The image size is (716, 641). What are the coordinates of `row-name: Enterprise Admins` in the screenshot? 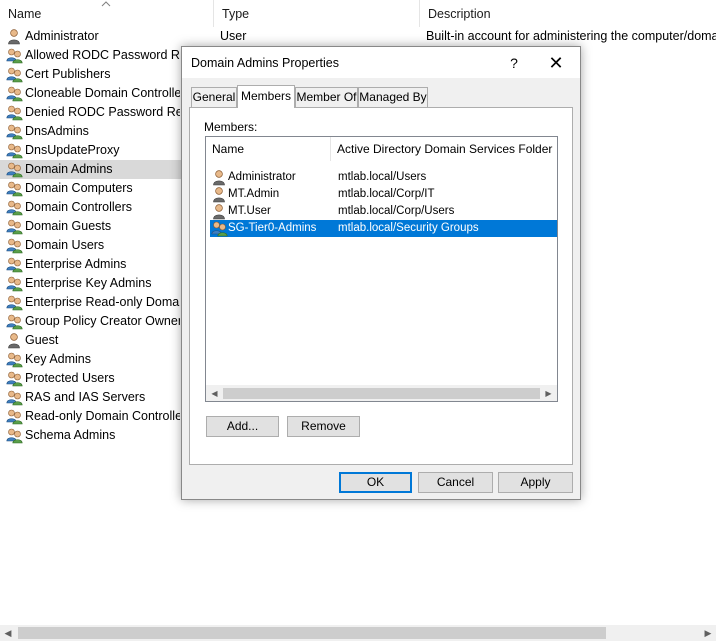 It's located at (76, 264).